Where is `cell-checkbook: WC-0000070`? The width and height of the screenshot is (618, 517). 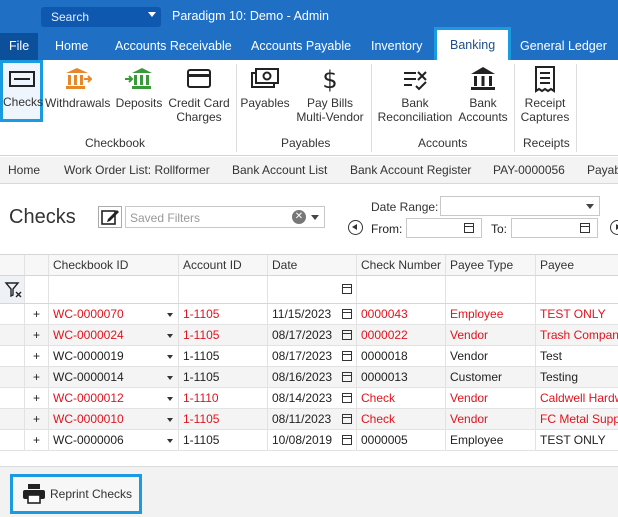
cell-checkbook: WC-0000070 is located at coordinates (114, 314).